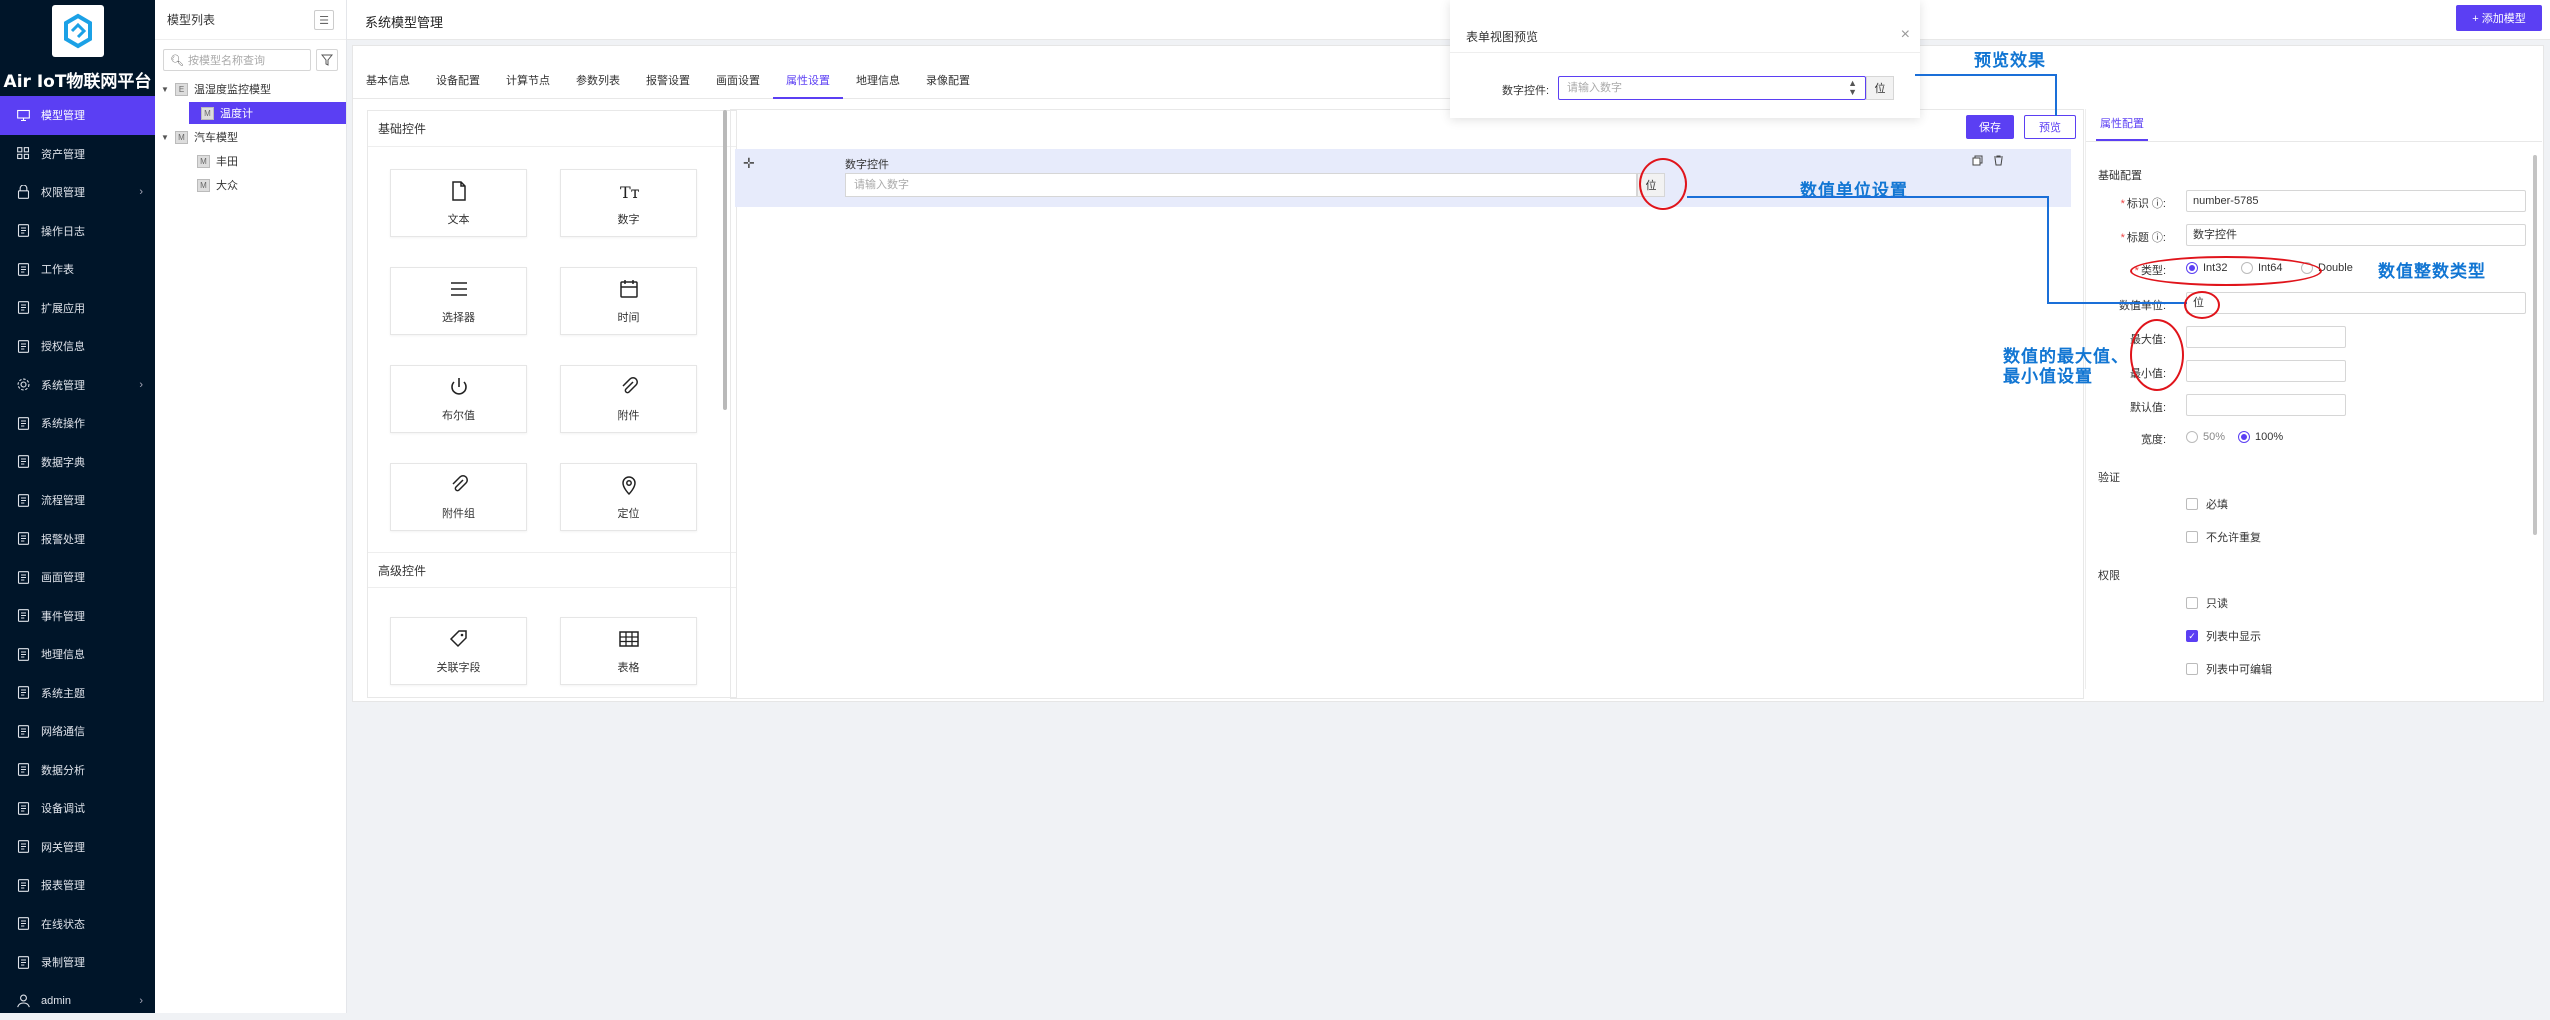  I want to click on show-in-list-checkbox: ✓列表中显示, so click(2223, 636).